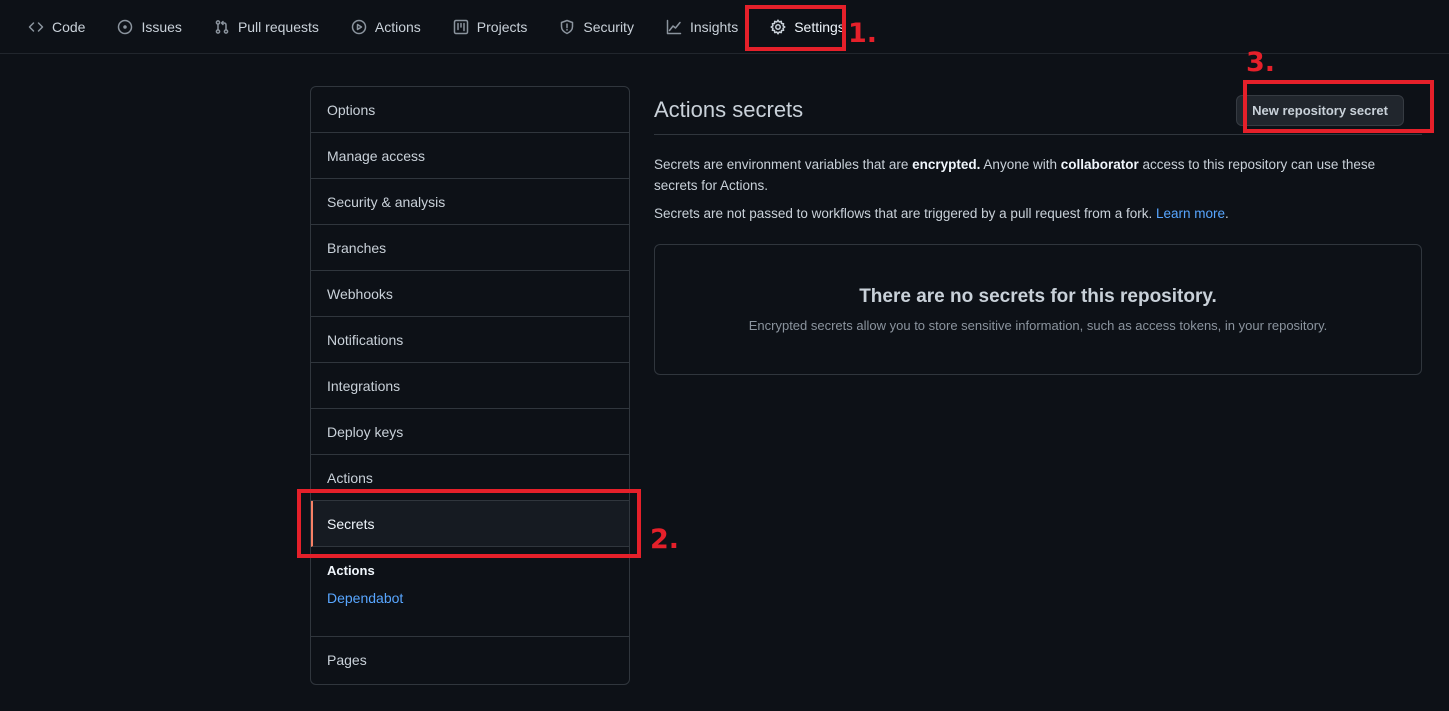  Describe the element at coordinates (36, 26) in the screenshot. I see `code-icon` at that location.